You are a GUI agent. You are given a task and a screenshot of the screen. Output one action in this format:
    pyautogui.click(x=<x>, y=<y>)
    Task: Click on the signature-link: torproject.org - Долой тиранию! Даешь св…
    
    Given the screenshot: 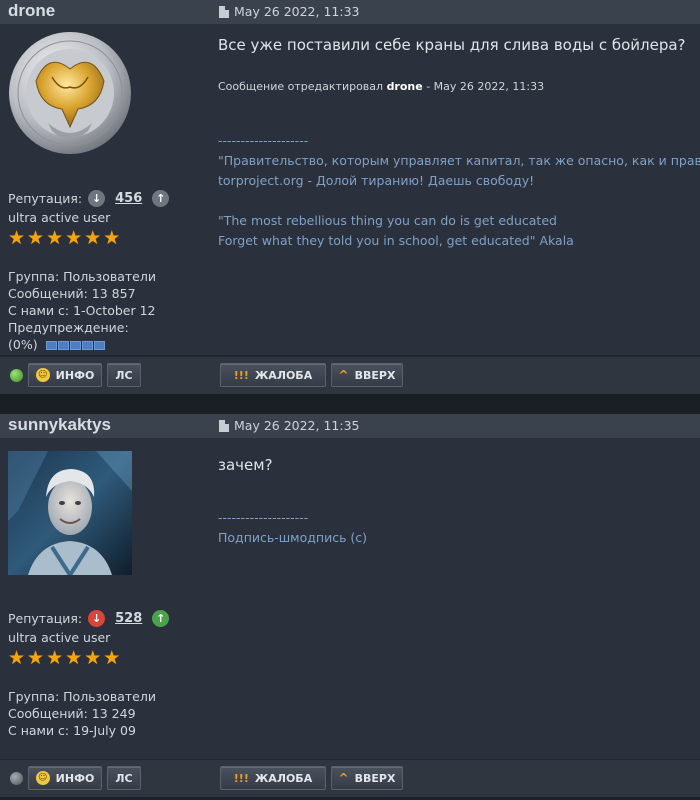 What is the action you would take?
    pyautogui.click(x=459, y=181)
    